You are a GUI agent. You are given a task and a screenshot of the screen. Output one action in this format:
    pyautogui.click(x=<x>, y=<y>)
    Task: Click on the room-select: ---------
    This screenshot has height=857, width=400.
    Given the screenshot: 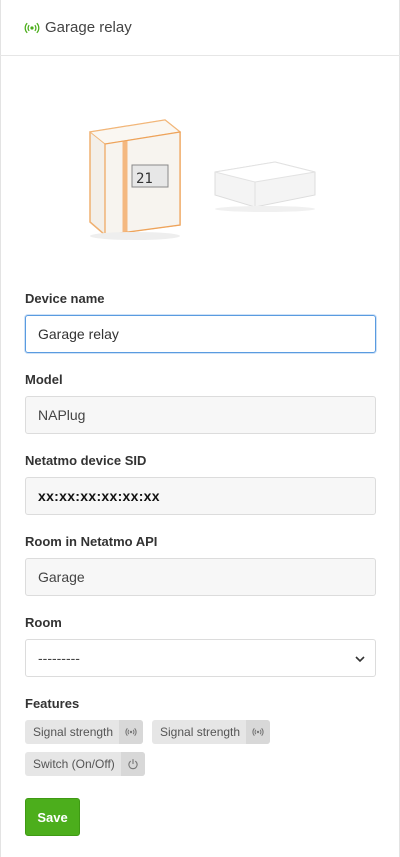 What is the action you would take?
    pyautogui.click(x=200, y=658)
    